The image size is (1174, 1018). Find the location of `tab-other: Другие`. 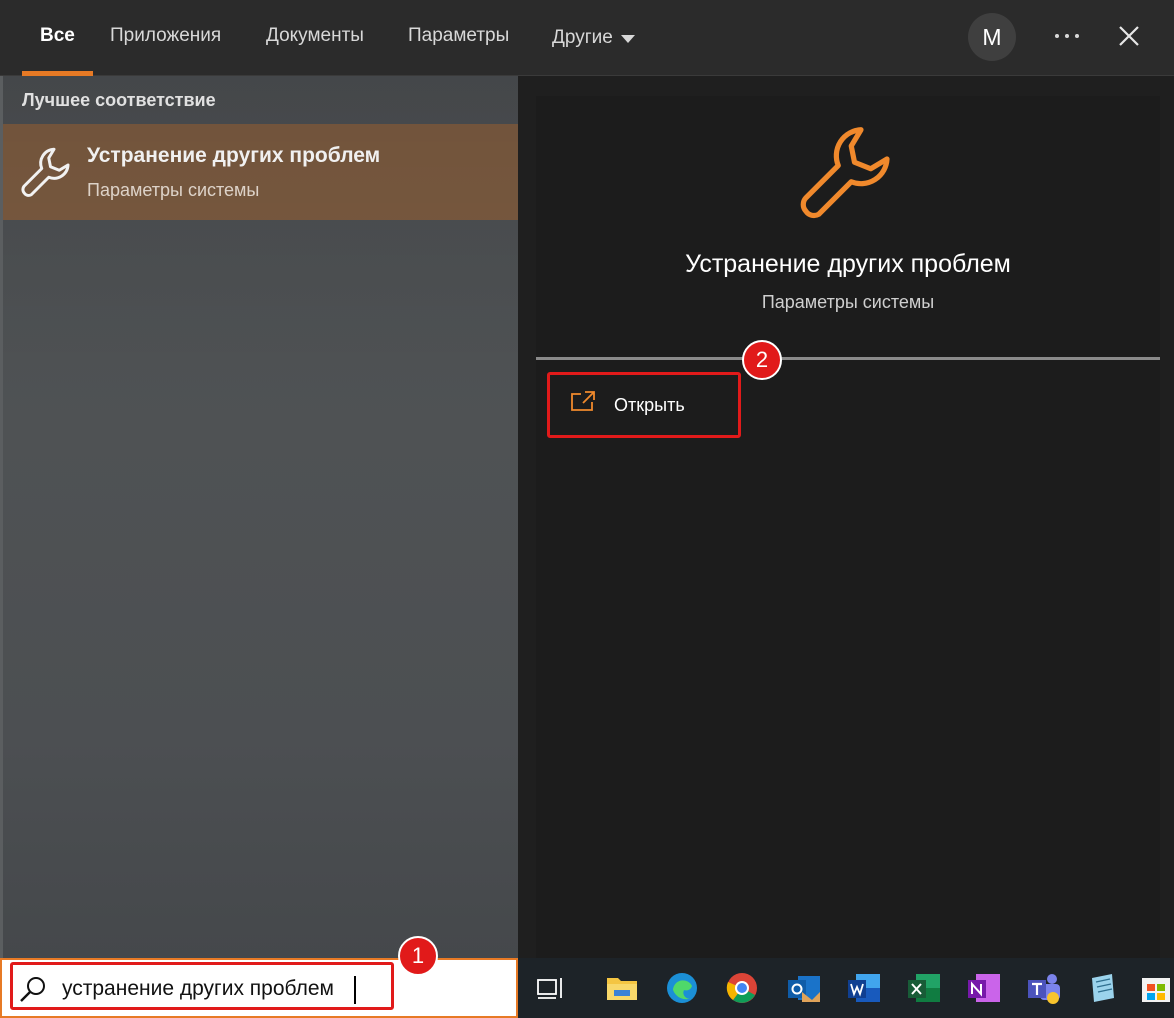

tab-other: Другие is located at coordinates (593, 38).